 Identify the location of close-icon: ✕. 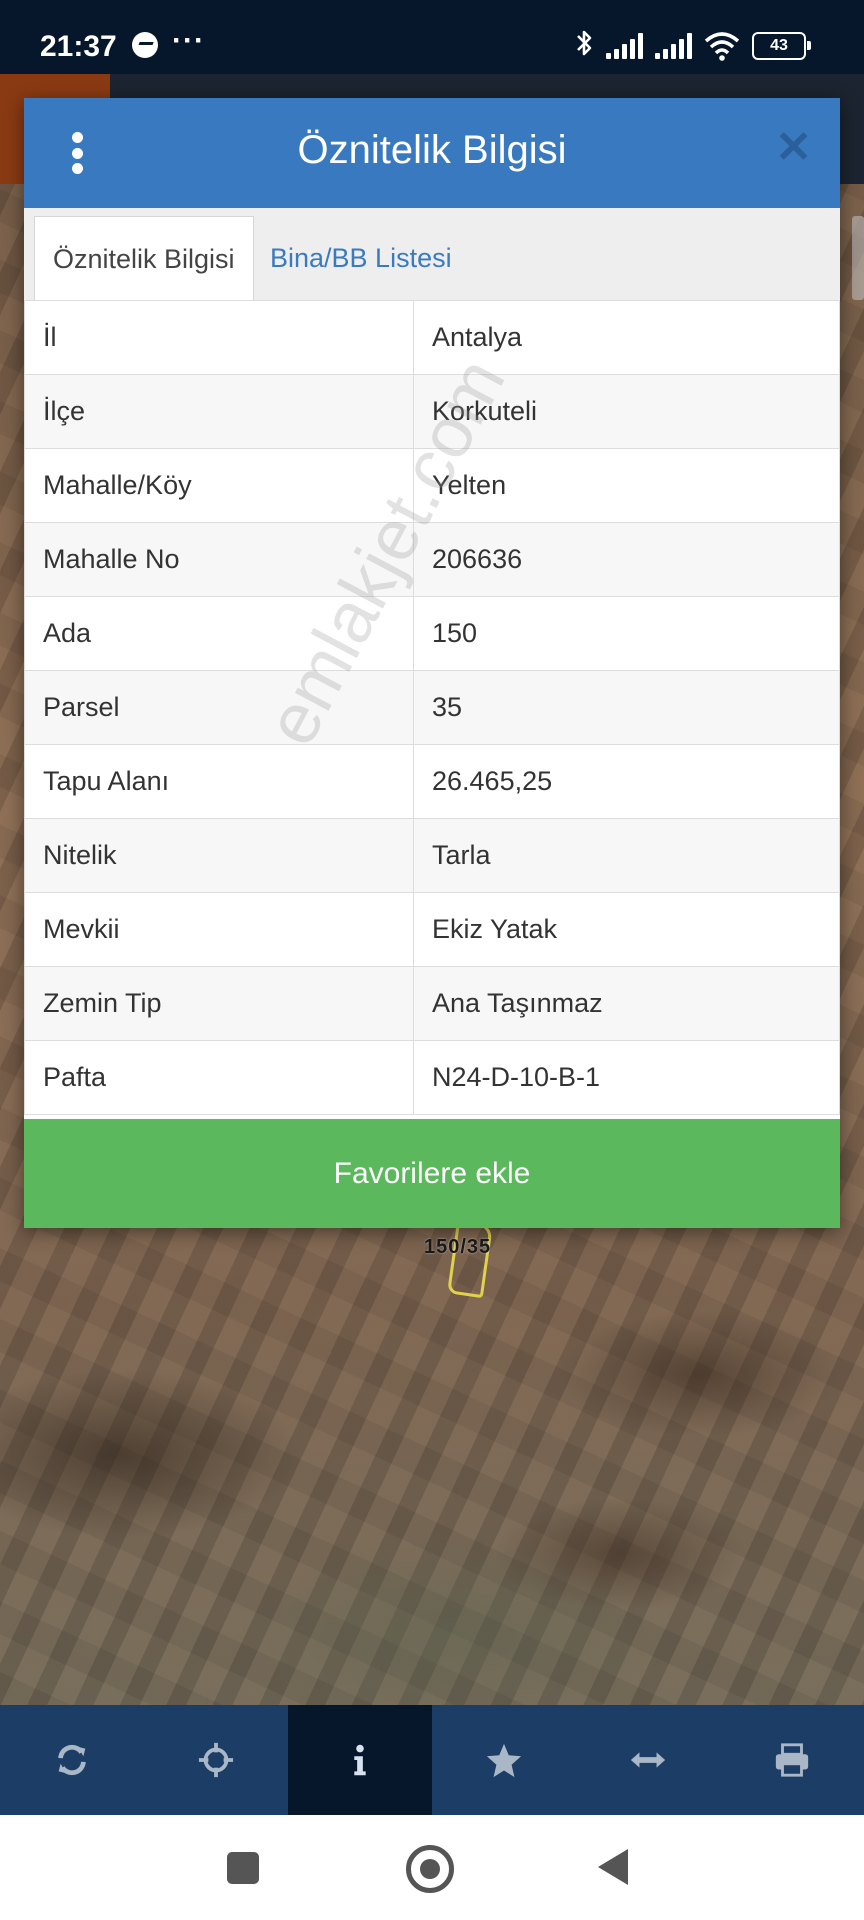
(793, 148).